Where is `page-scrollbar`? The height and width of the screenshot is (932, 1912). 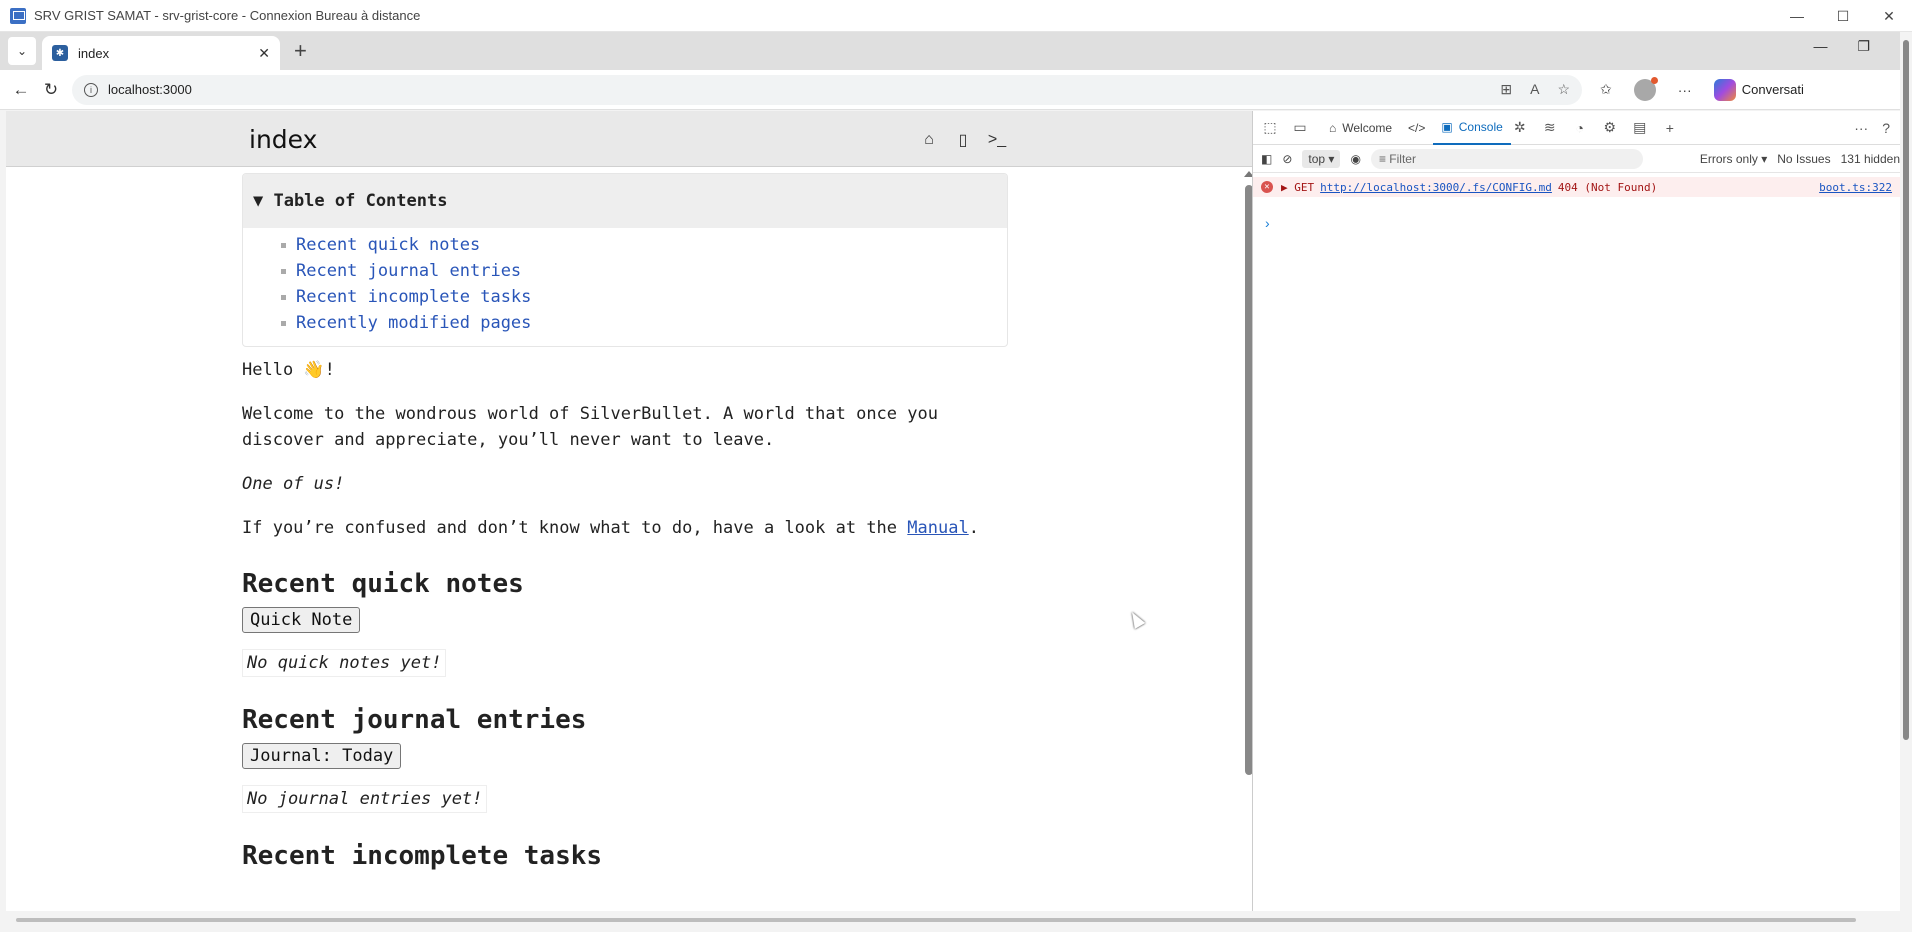 page-scrollbar is located at coordinates (1247, 541).